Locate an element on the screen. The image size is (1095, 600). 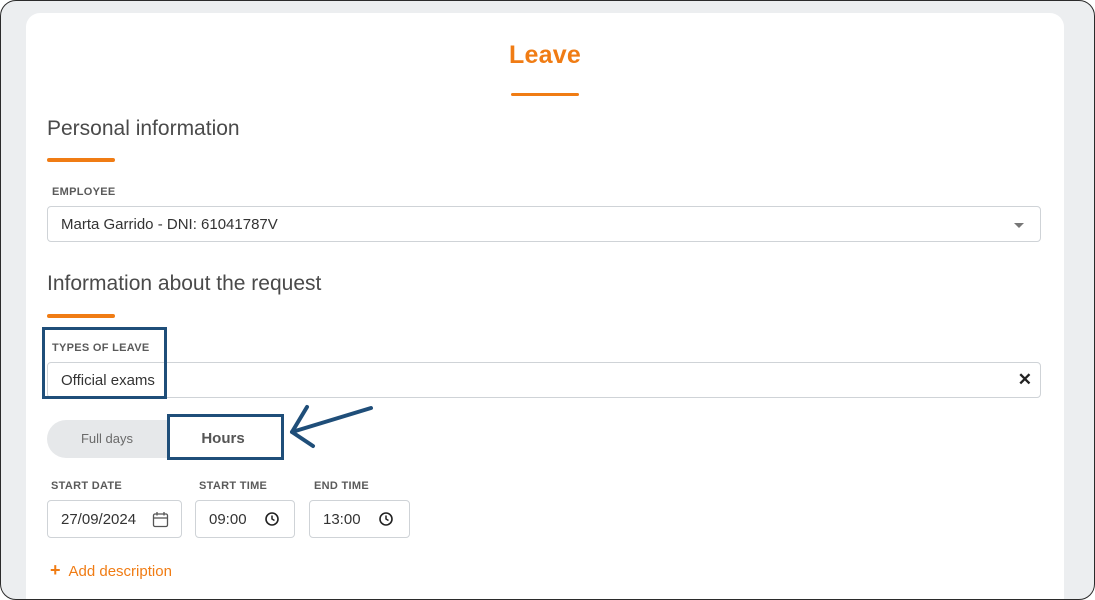
page-title-underline is located at coordinates (545, 94).